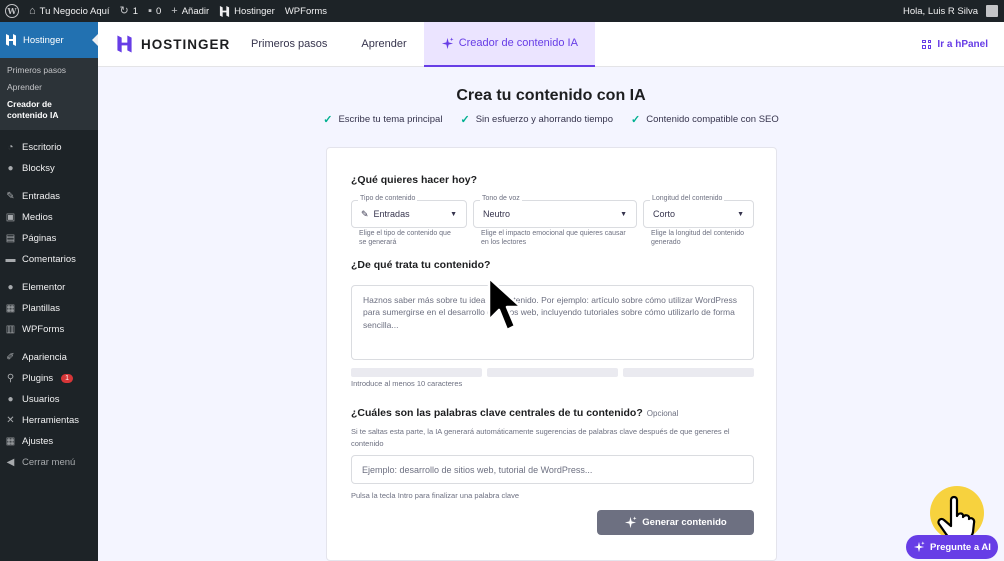 The height and width of the screenshot is (561, 1004). I want to click on plugins-update-badge: 1, so click(67, 379).